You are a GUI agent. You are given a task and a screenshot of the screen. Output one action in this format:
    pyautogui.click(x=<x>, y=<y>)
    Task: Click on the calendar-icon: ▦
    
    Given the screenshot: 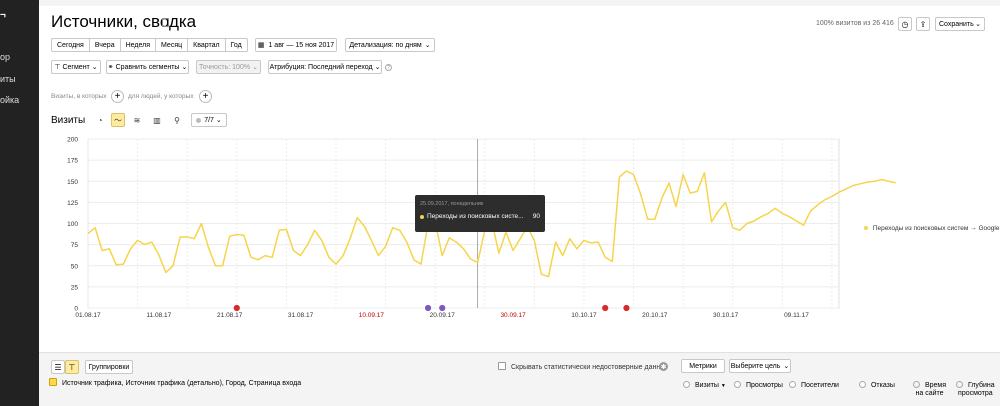 What is the action you would take?
    pyautogui.click(x=261, y=45)
    